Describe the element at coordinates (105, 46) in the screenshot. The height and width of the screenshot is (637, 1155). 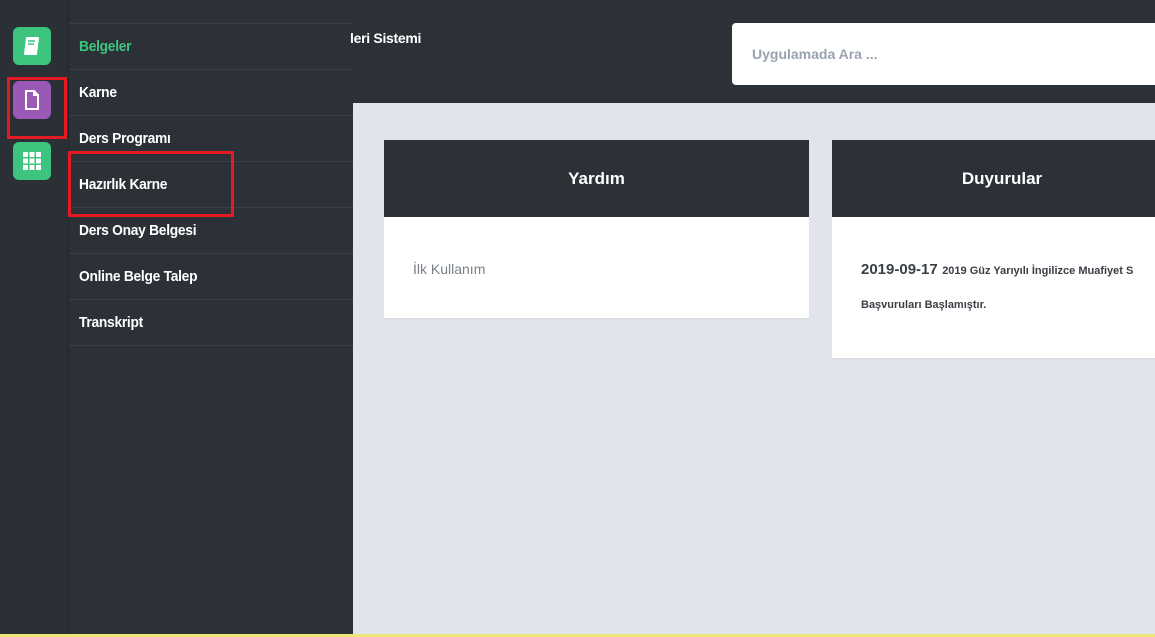
I see `sidebar-item-label: Belgeler` at that location.